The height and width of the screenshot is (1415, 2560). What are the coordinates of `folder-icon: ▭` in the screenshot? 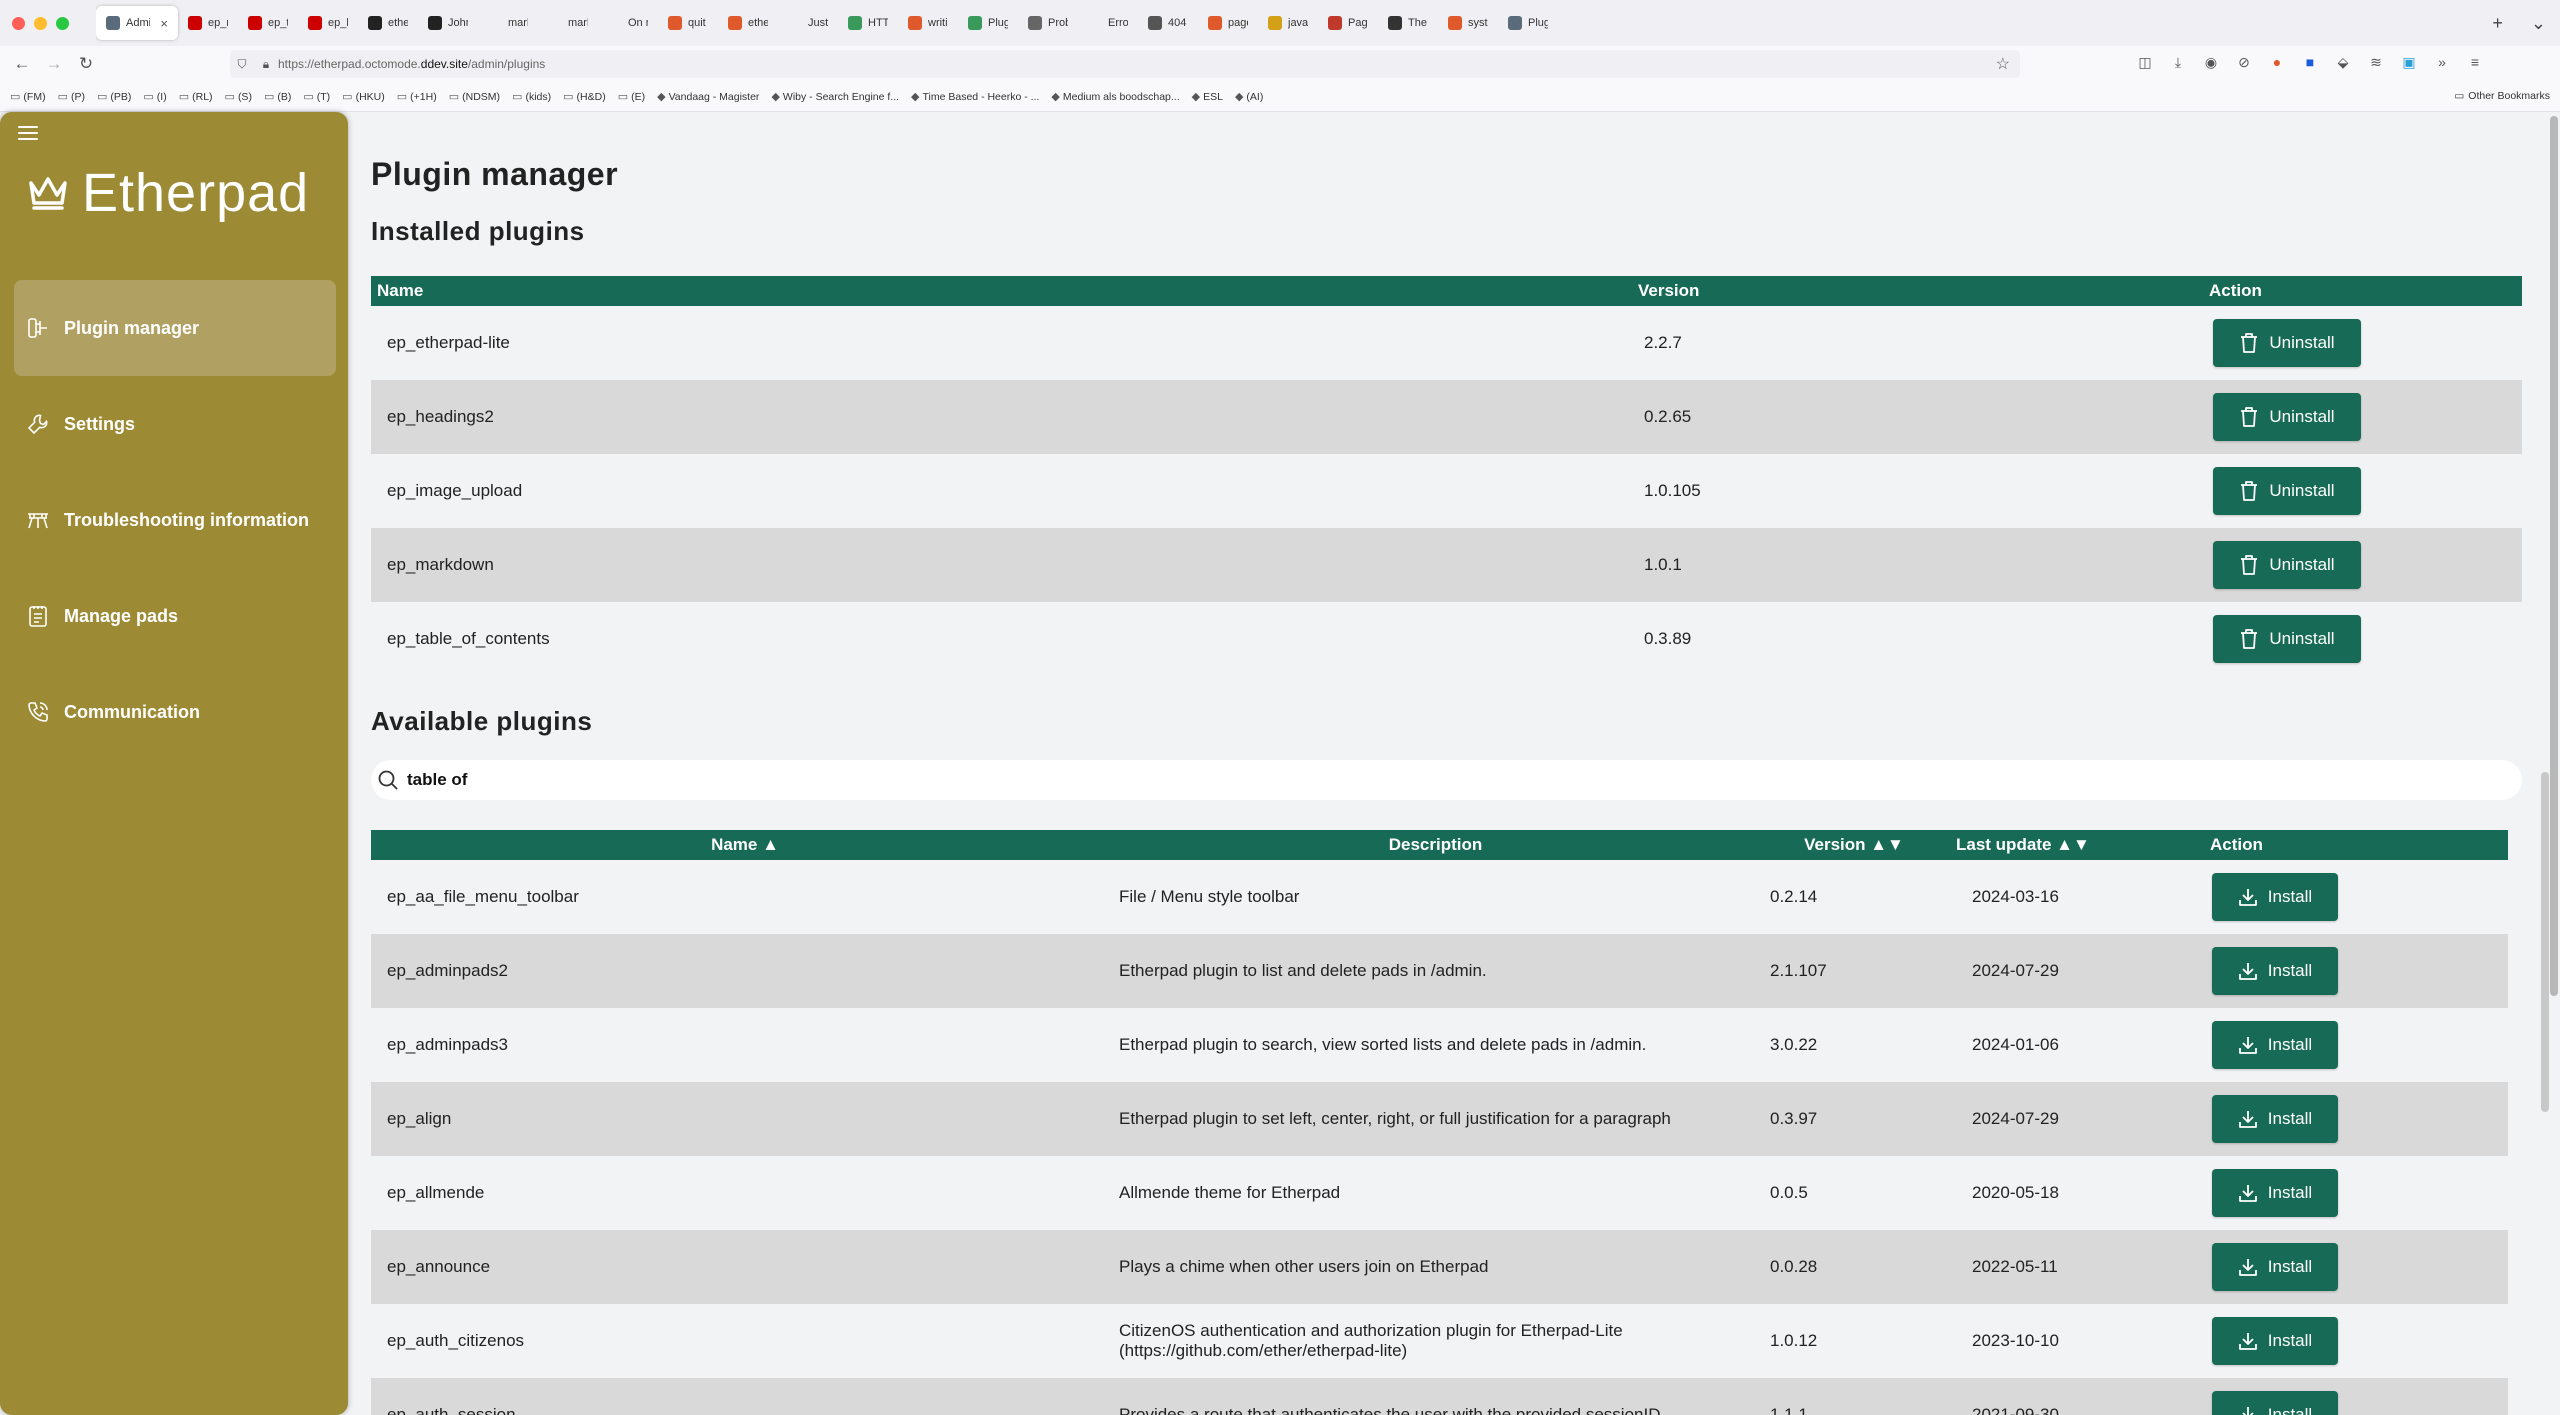 It's located at (62, 97).